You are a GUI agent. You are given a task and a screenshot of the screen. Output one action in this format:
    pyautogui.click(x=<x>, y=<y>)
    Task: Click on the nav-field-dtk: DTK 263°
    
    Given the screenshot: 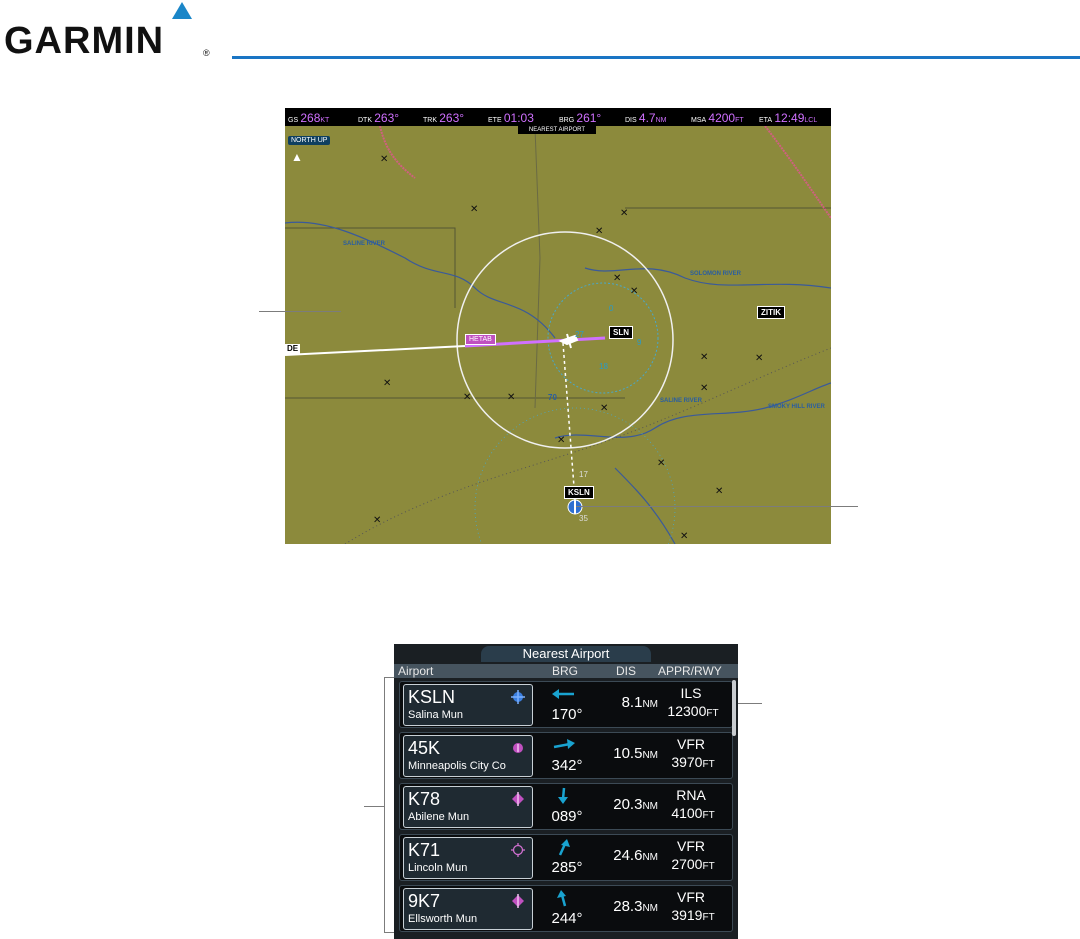 What is the action you would take?
    pyautogui.click(x=379, y=118)
    